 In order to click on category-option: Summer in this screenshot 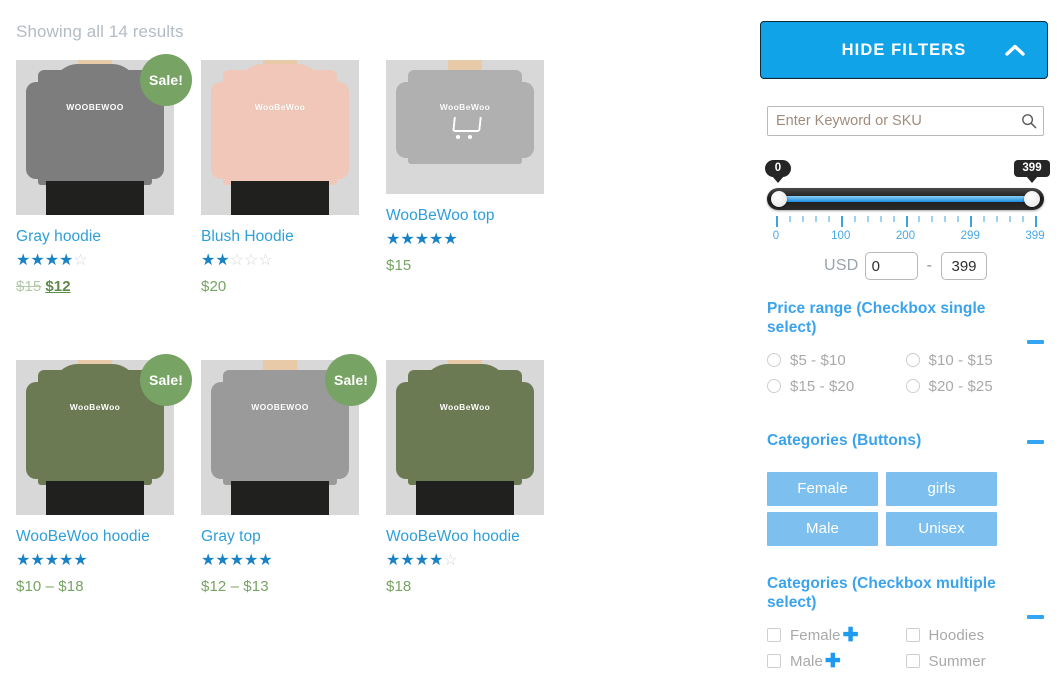, I will do `click(975, 661)`.